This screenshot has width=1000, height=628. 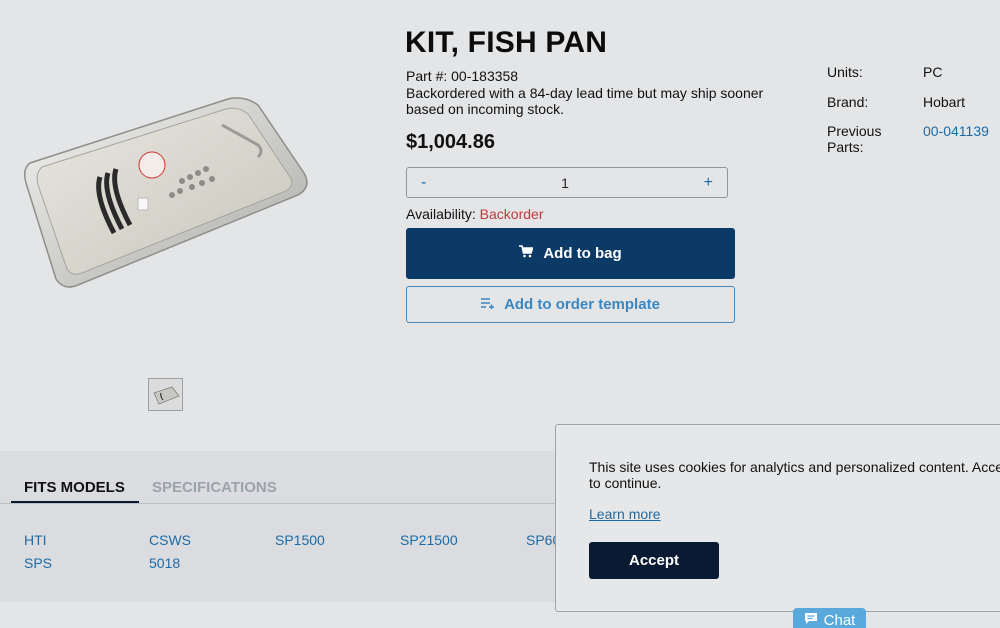 What do you see at coordinates (582, 253) in the screenshot?
I see `add-to-bag-label: Add to bag` at bounding box center [582, 253].